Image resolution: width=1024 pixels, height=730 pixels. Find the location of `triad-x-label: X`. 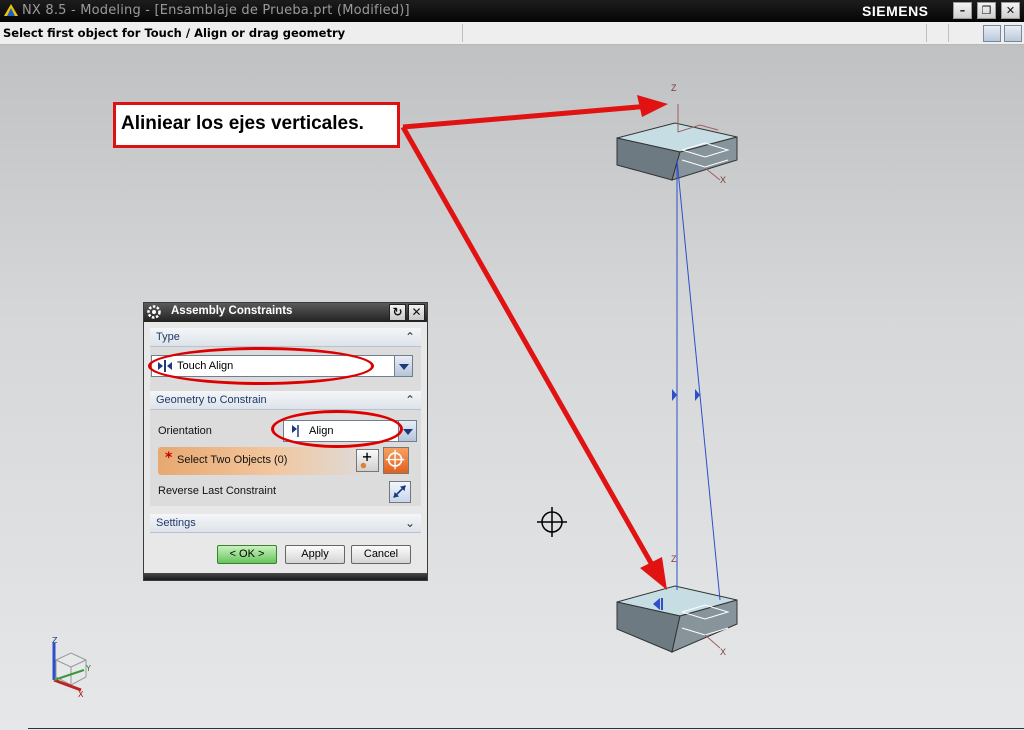

triad-x-label: X is located at coordinates (81, 694).